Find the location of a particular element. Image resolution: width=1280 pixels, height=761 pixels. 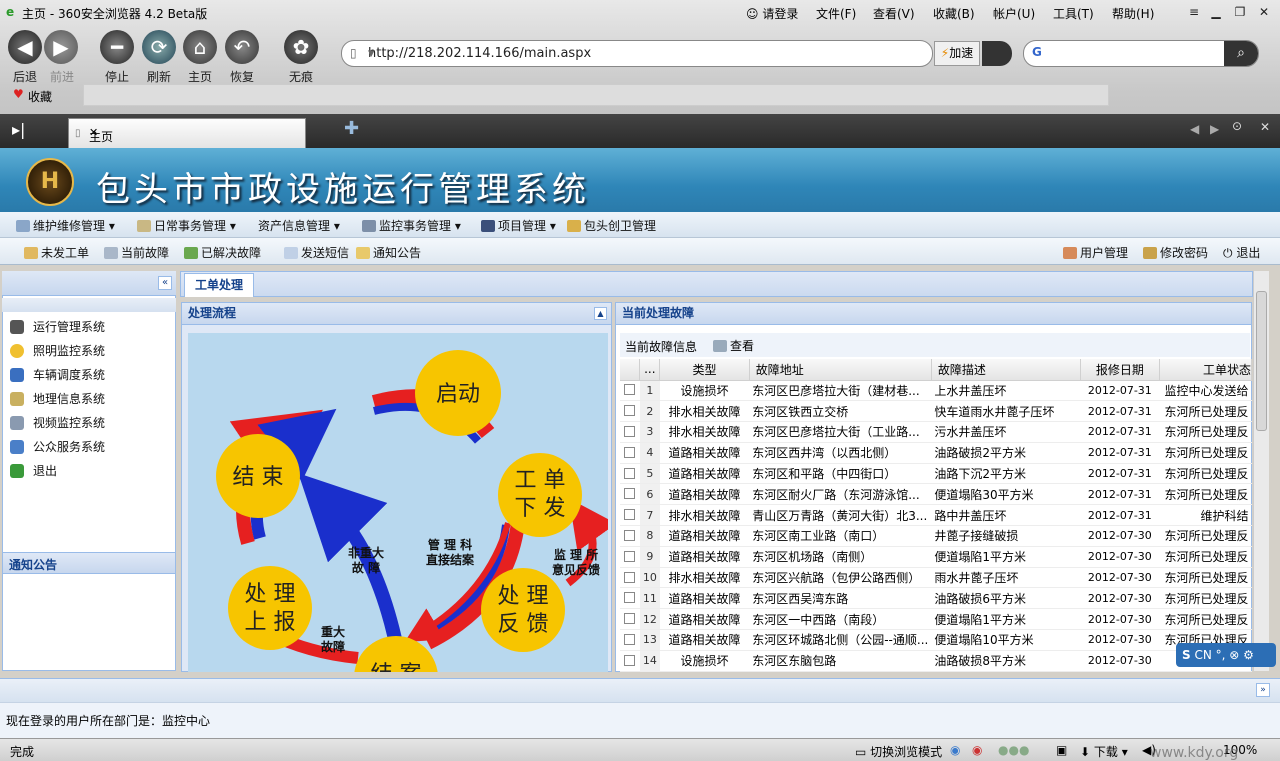

sidebar-toggle-icon: ▸| is located at coordinates (18, 129).